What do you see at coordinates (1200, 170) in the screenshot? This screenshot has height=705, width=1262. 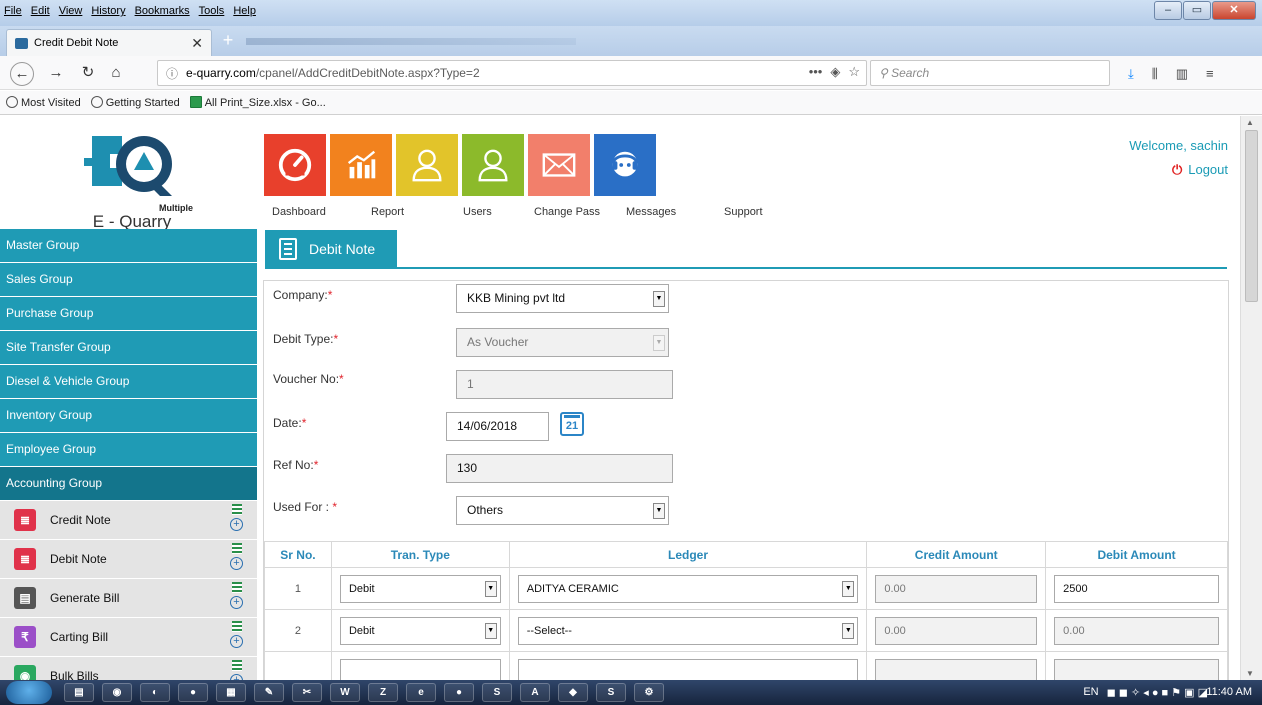 I see `logout-link: ⏻ Logout` at bounding box center [1200, 170].